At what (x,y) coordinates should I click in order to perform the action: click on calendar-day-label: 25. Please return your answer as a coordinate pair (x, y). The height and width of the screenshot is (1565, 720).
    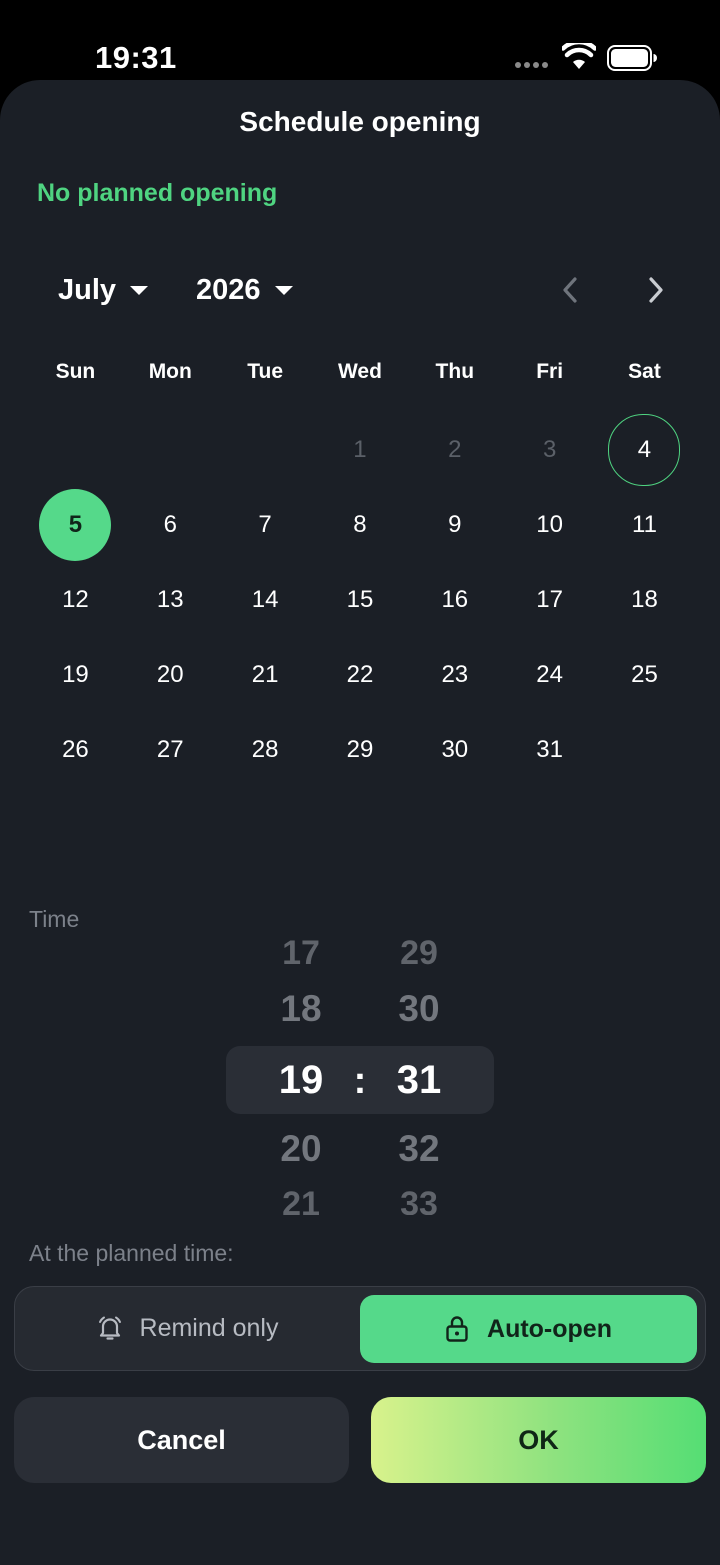
    Looking at the image, I should click on (644, 675).